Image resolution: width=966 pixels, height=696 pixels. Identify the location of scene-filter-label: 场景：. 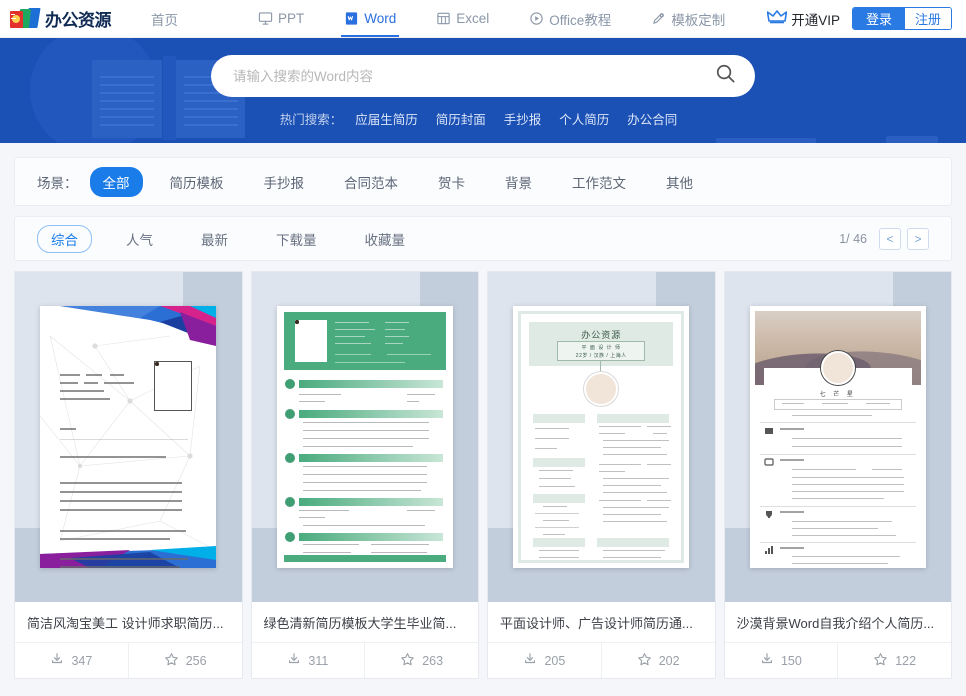
(57, 183).